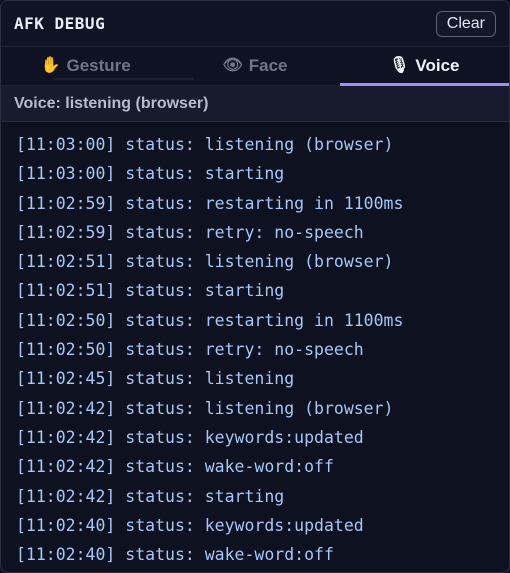 The height and width of the screenshot is (573, 510). I want to click on tab-gesture-label: Gesture, so click(98, 65).